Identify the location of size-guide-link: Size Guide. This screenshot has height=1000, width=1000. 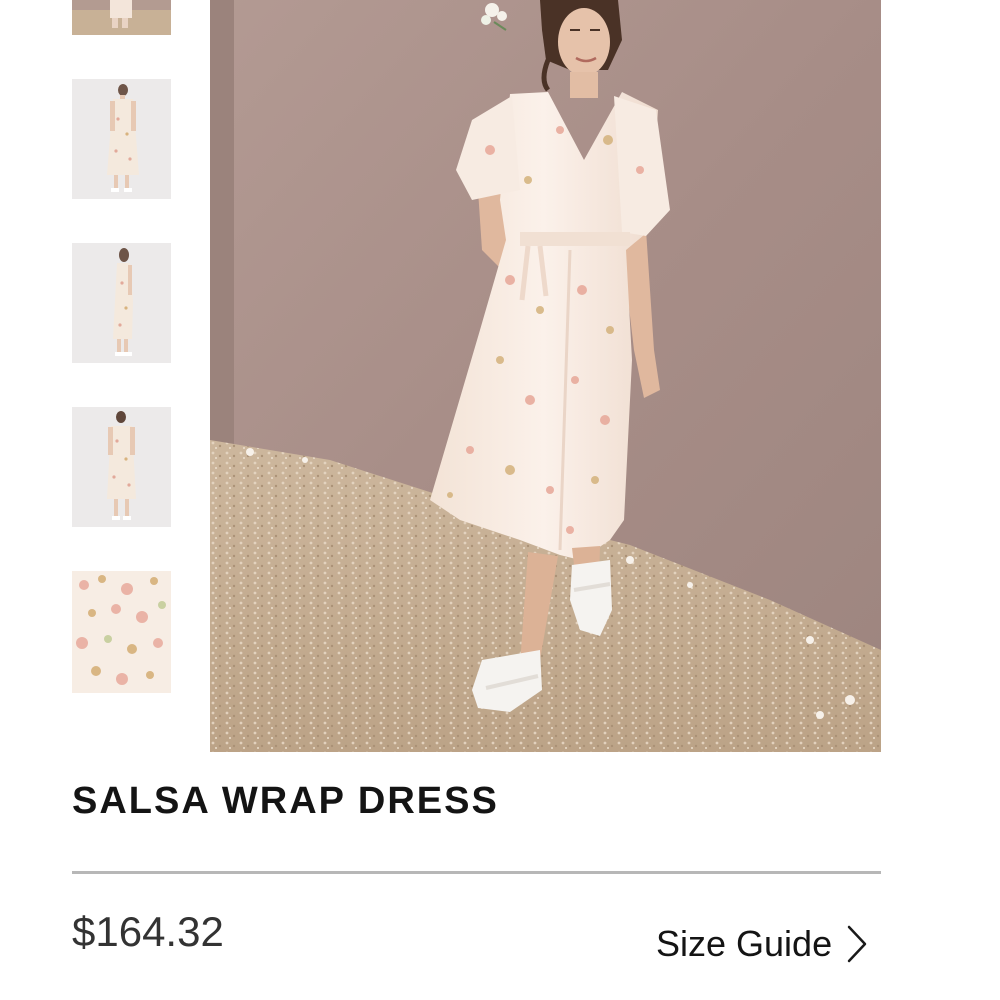
(762, 944).